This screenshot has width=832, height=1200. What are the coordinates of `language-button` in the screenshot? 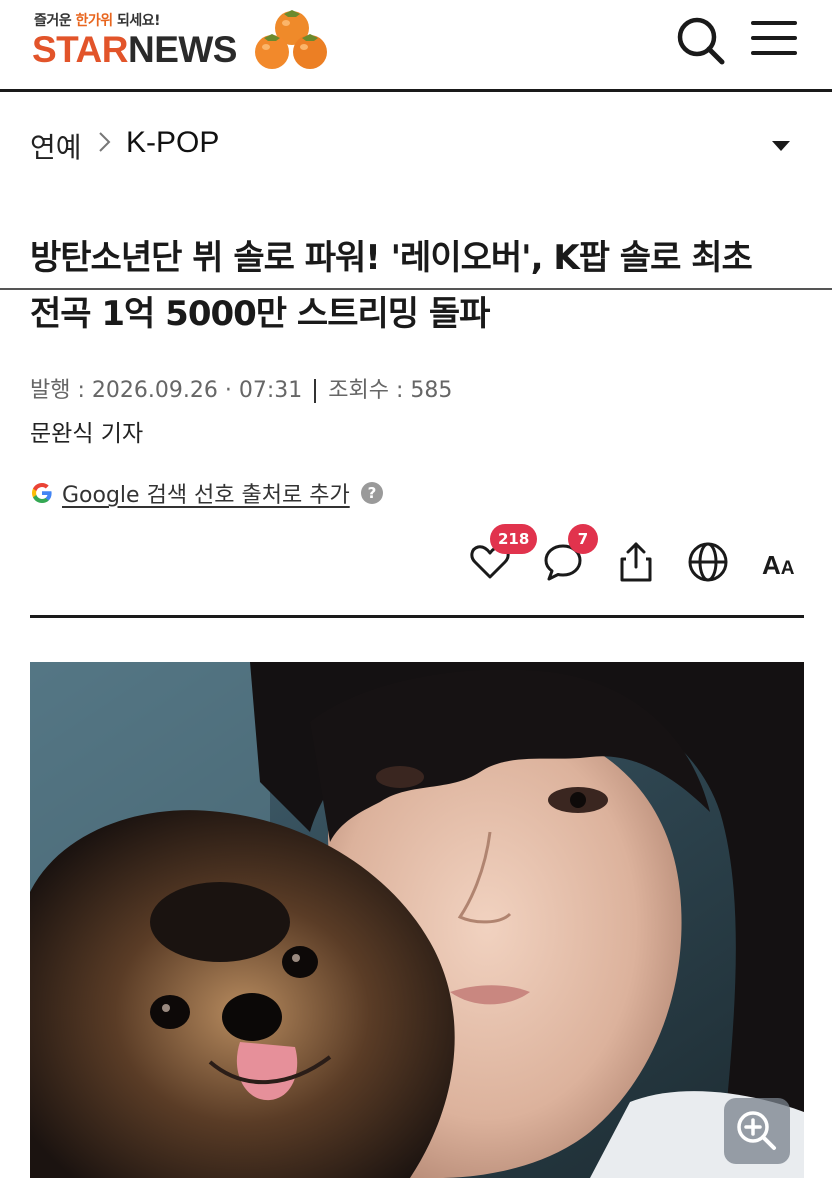 It's located at (708, 562).